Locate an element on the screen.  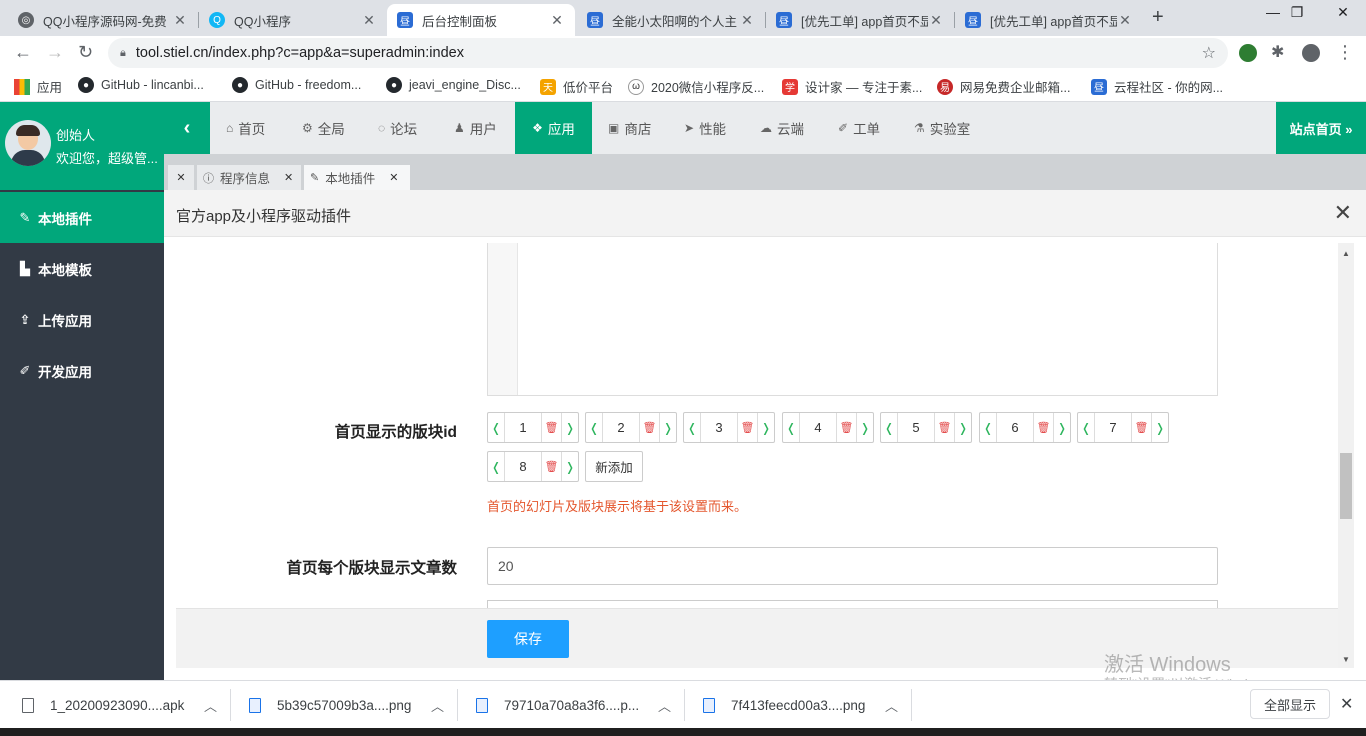
nav-users: ♟ 用户 is located at coordinates (475, 128).